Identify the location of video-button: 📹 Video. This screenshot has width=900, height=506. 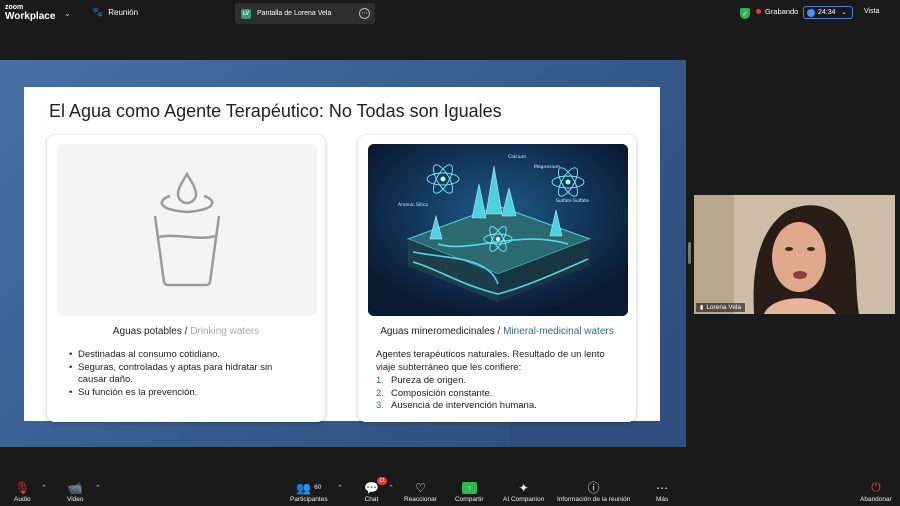
(75, 492).